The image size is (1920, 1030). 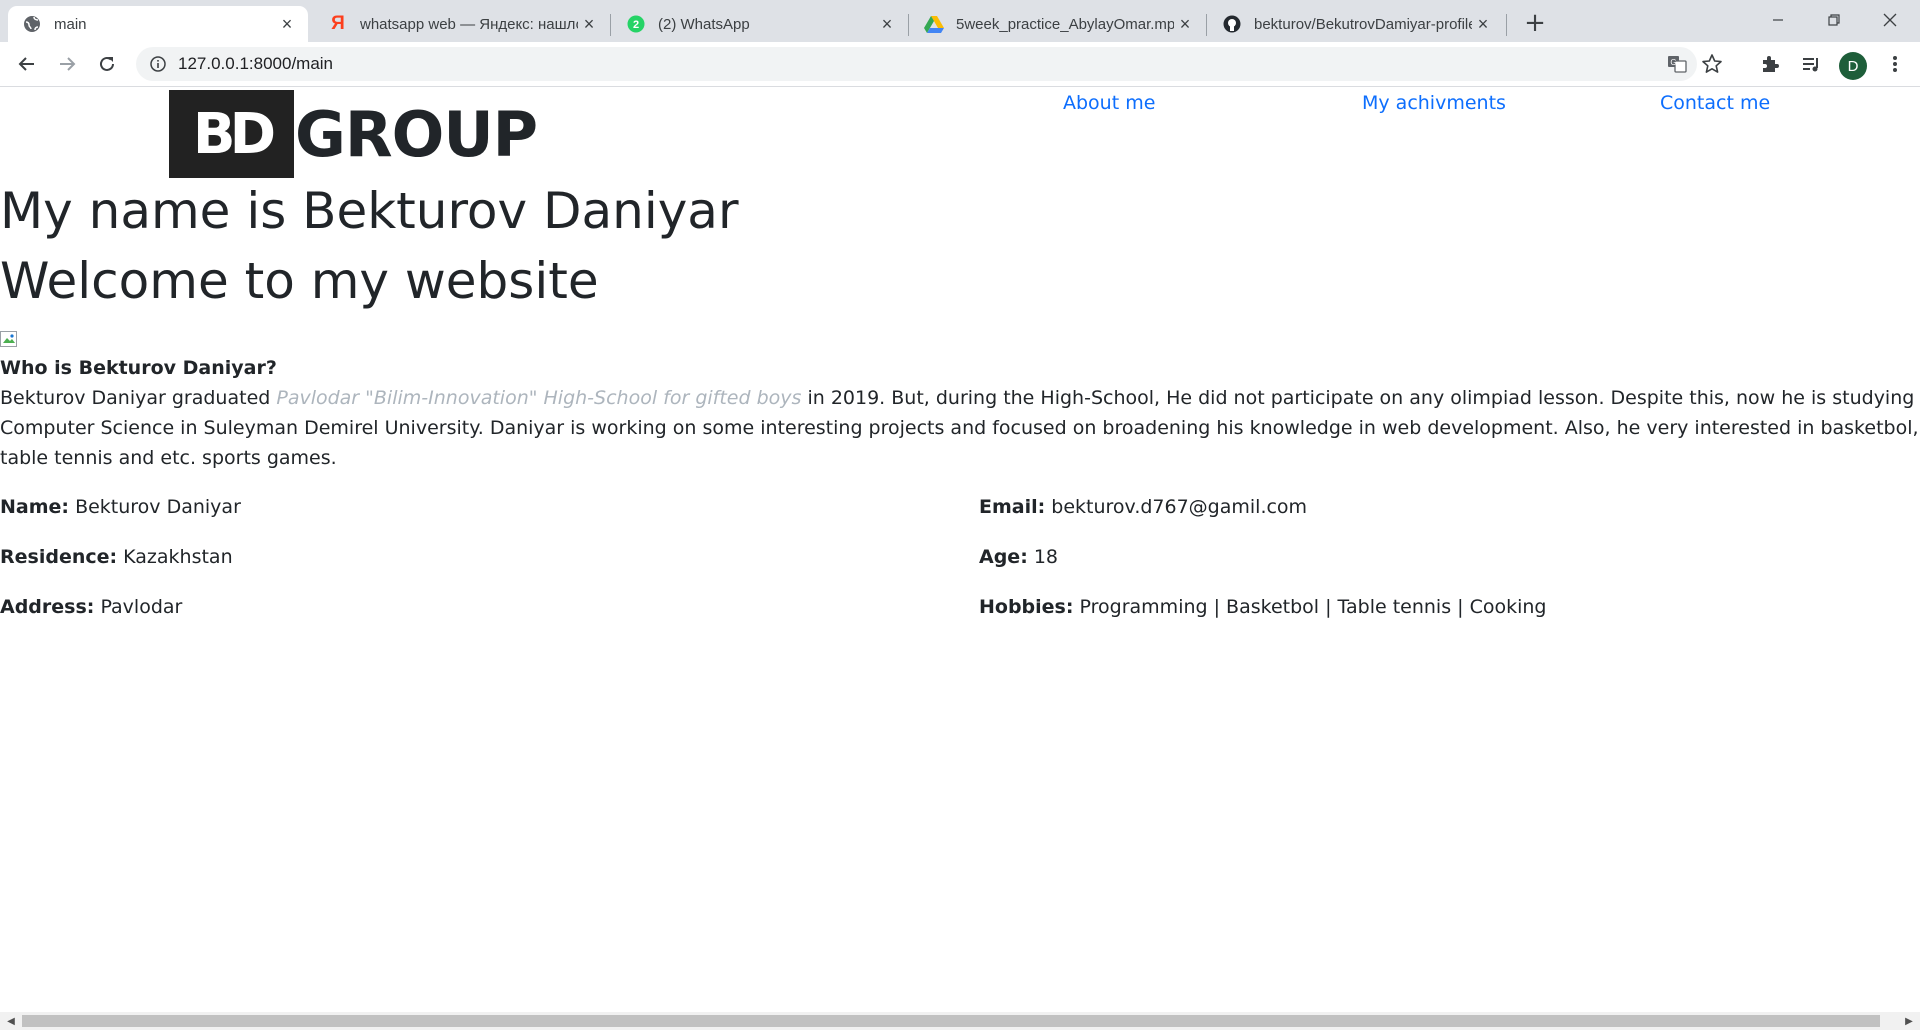 I want to click on scroll-left-icon: ◀, so click(x=11, y=1021).